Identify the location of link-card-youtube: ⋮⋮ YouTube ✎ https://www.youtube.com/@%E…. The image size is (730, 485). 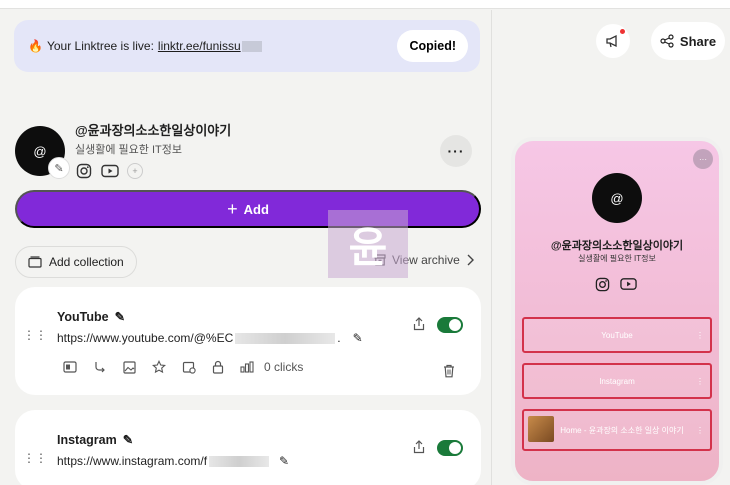
(248, 341).